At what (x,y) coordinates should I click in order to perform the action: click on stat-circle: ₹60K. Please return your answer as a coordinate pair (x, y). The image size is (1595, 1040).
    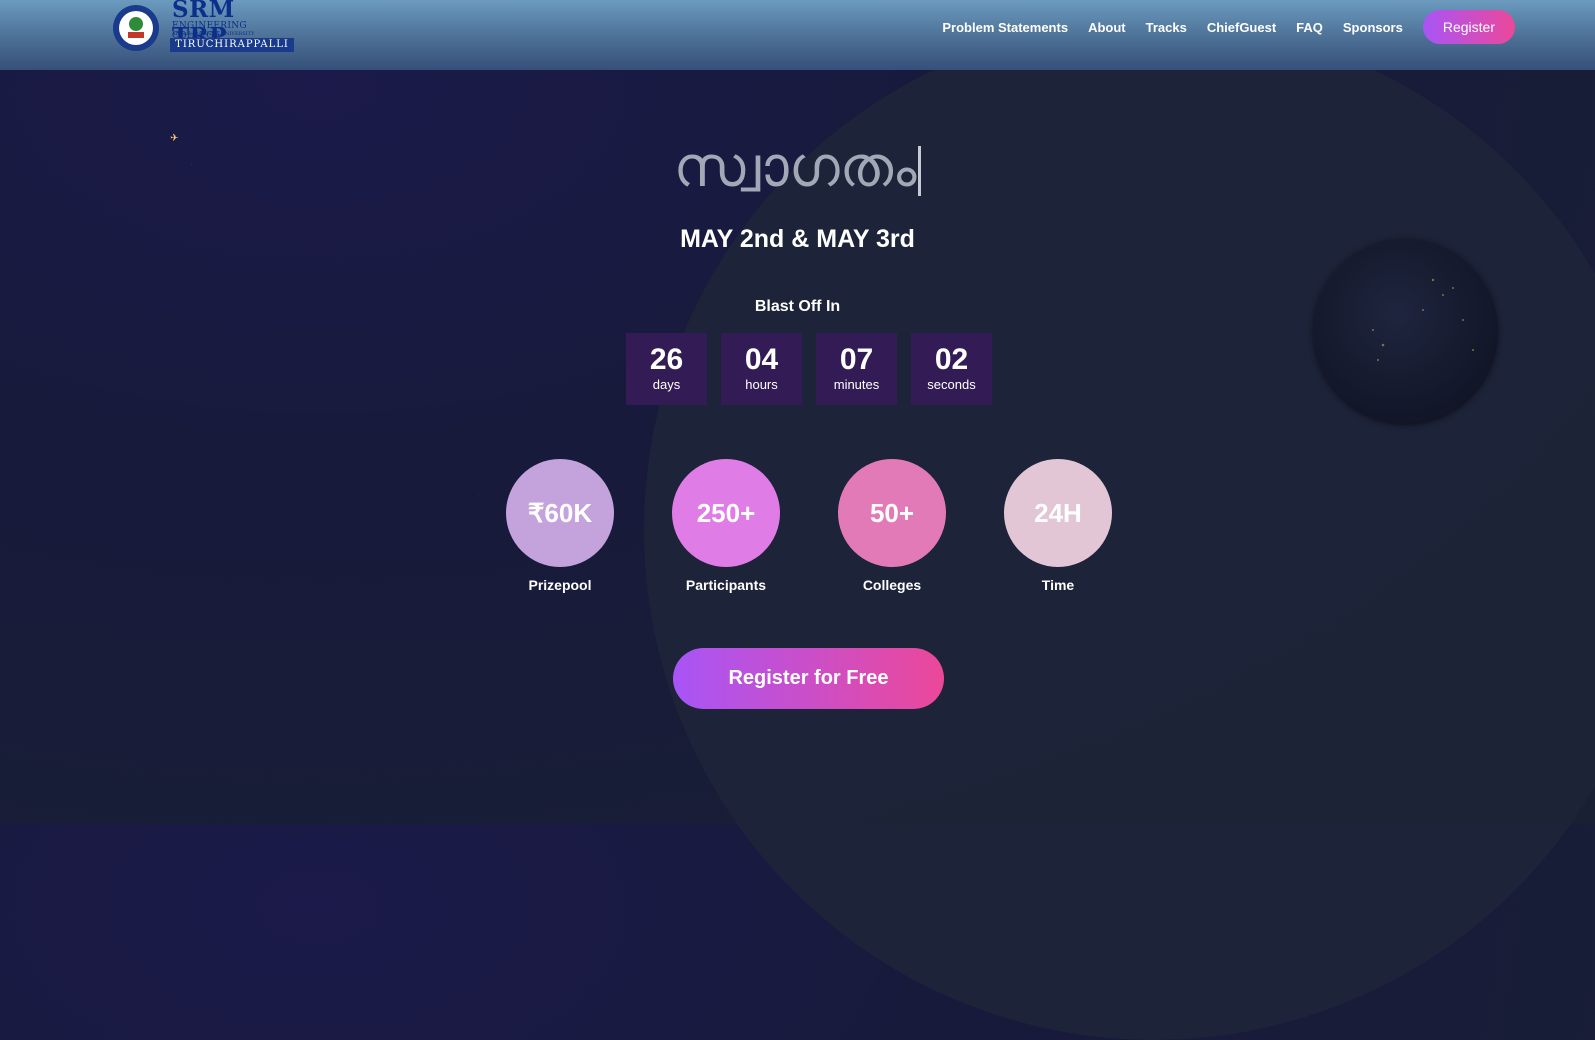
    Looking at the image, I should click on (560, 513).